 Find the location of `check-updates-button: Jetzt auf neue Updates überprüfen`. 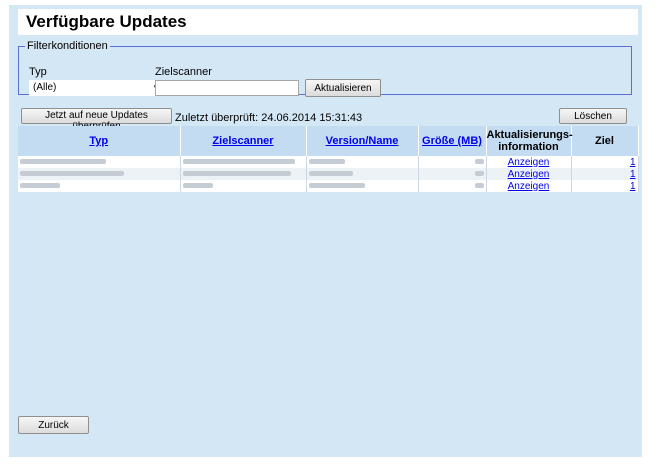

check-updates-button: Jetzt auf neue Updates überprüfen is located at coordinates (96, 120).